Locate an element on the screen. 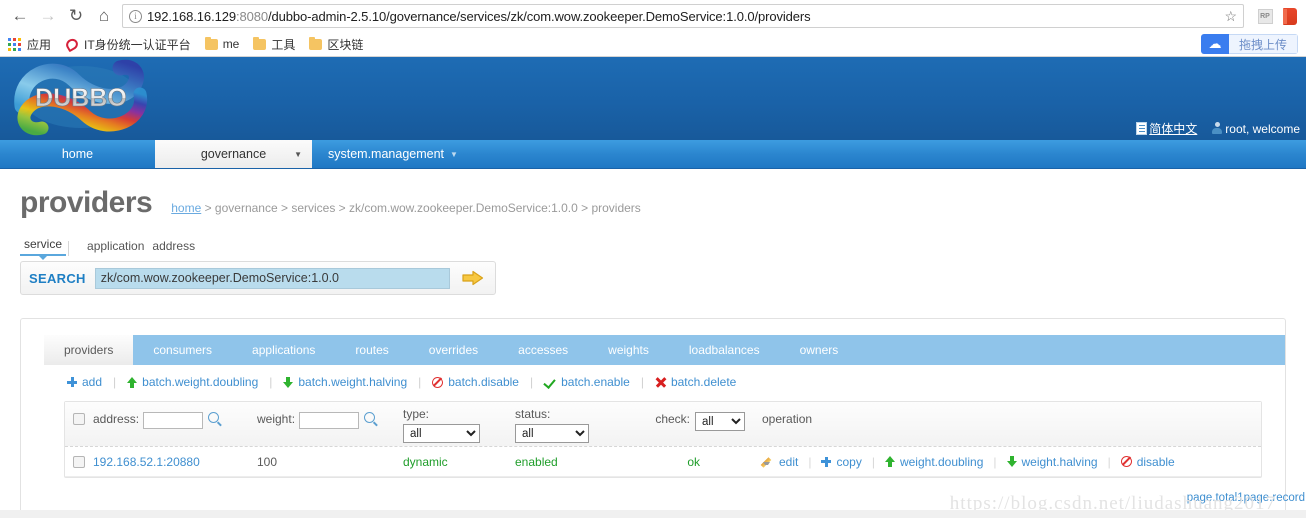  tab-applications: applications is located at coordinates (283, 350).